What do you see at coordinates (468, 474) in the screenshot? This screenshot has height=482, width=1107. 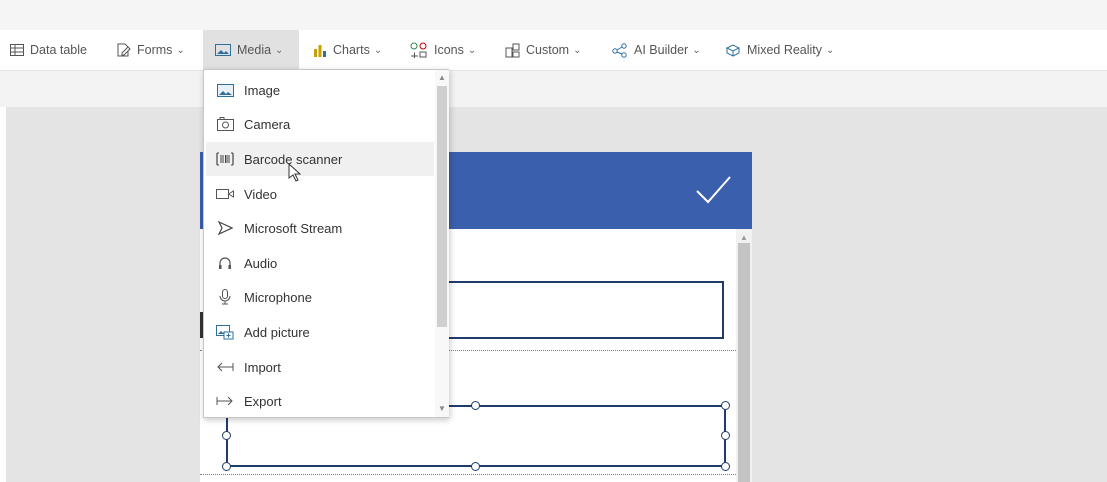 I see `card-divider` at bounding box center [468, 474].